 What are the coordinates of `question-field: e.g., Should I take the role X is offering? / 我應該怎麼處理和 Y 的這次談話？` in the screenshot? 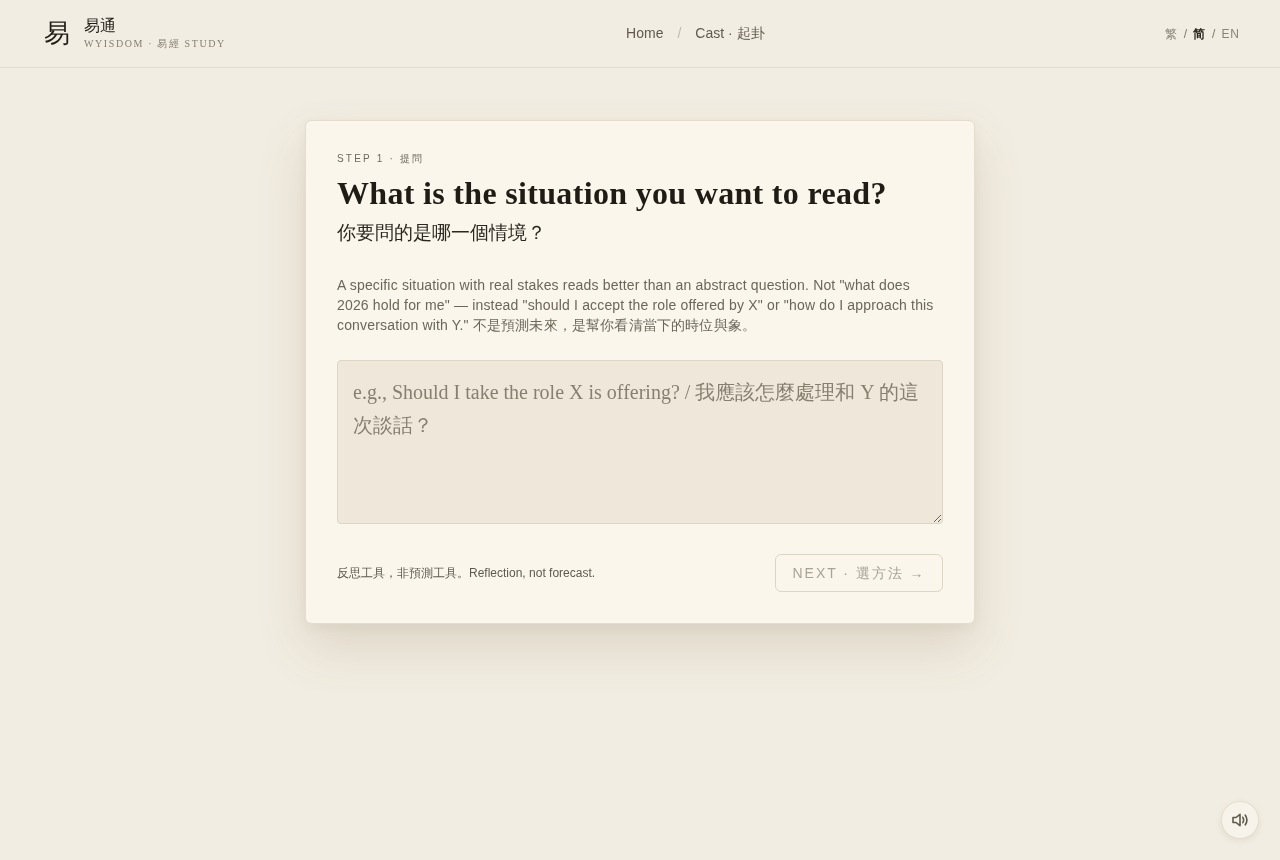 It's located at (640, 442).